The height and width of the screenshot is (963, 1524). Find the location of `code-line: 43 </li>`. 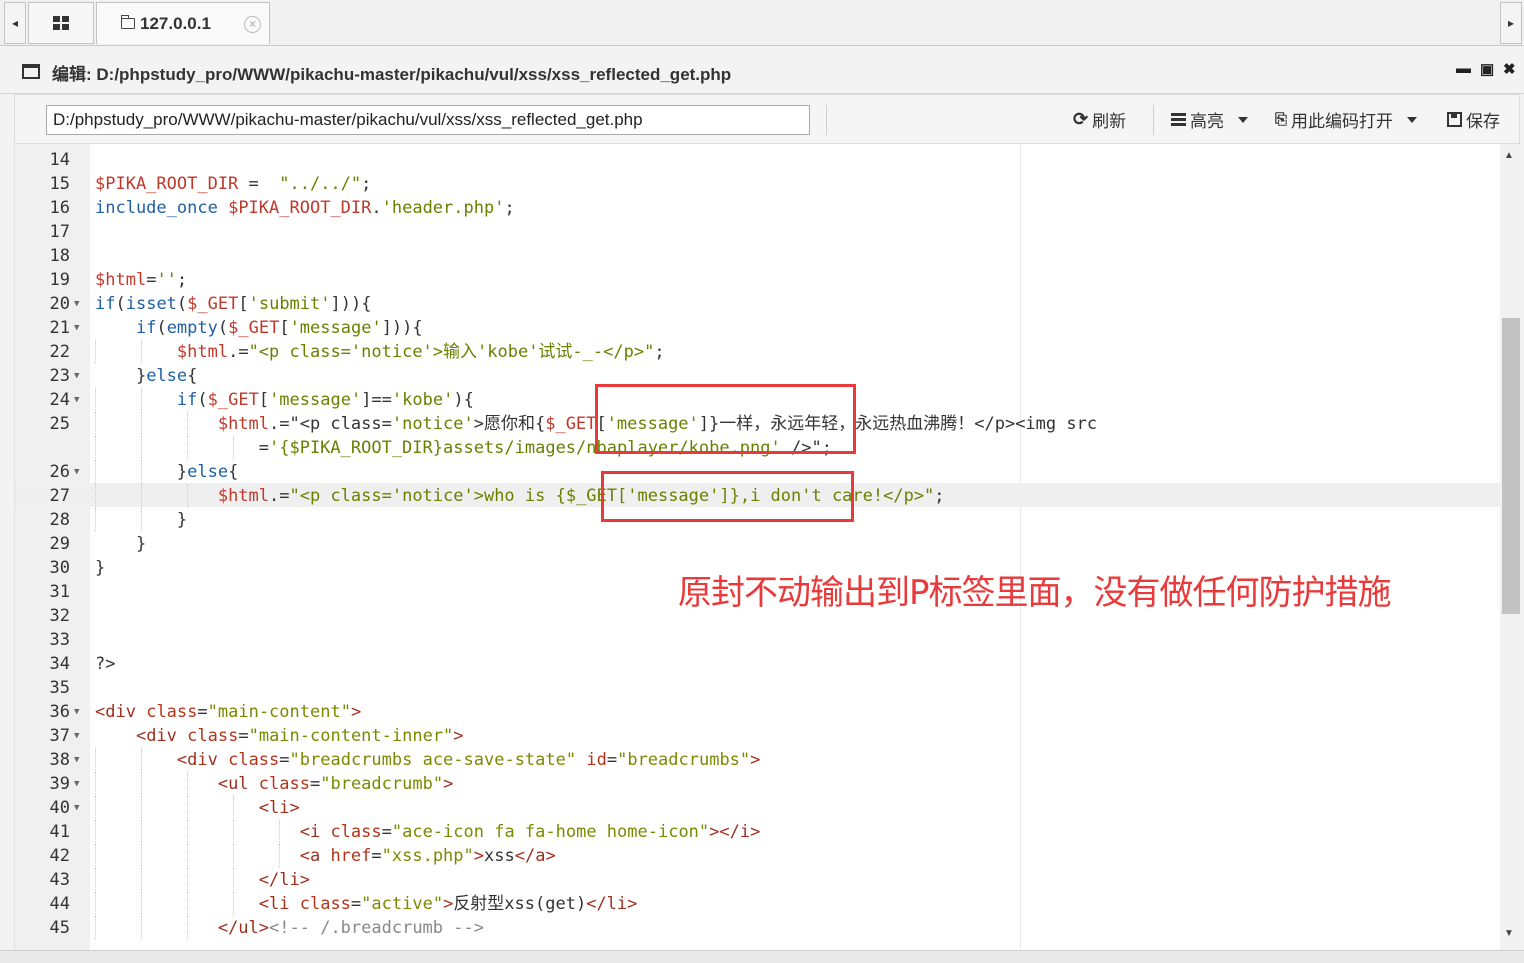

code-line: 43 </li> is located at coordinates (758, 880).